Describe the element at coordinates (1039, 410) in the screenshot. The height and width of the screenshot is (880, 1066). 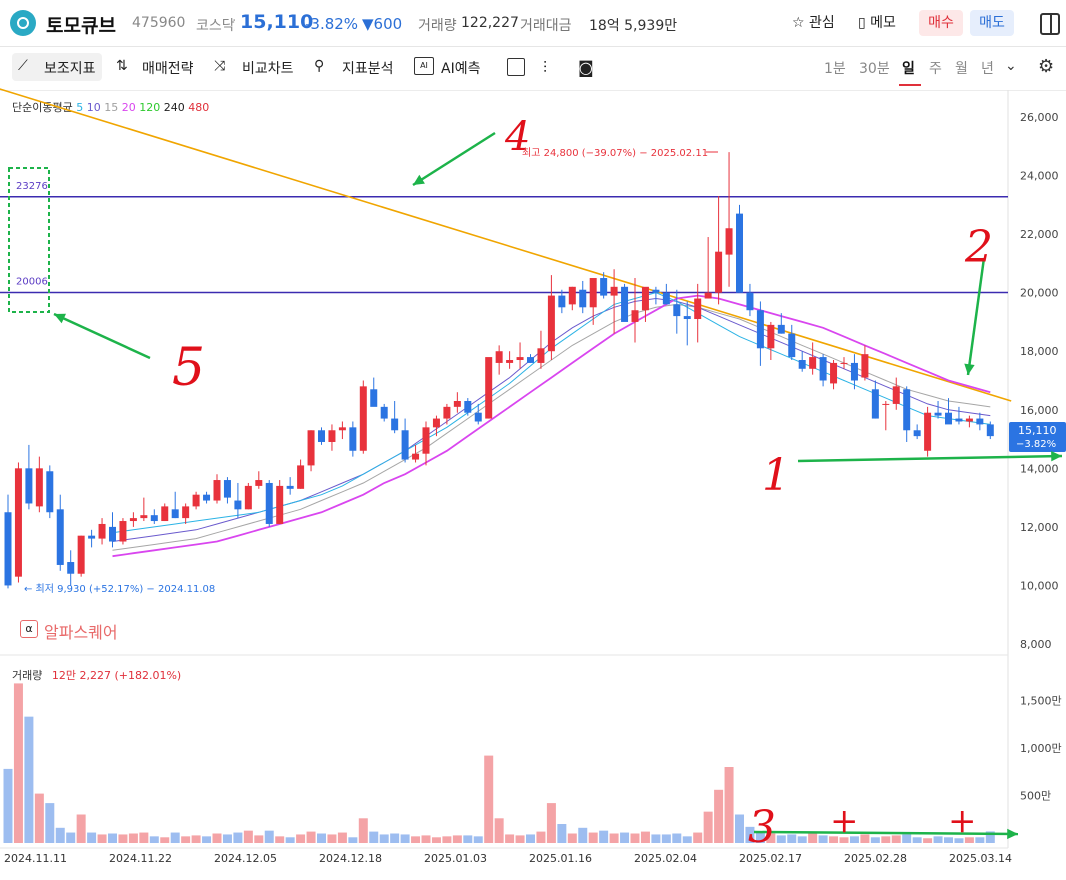
I see `y-tick-label: 16,000` at that location.